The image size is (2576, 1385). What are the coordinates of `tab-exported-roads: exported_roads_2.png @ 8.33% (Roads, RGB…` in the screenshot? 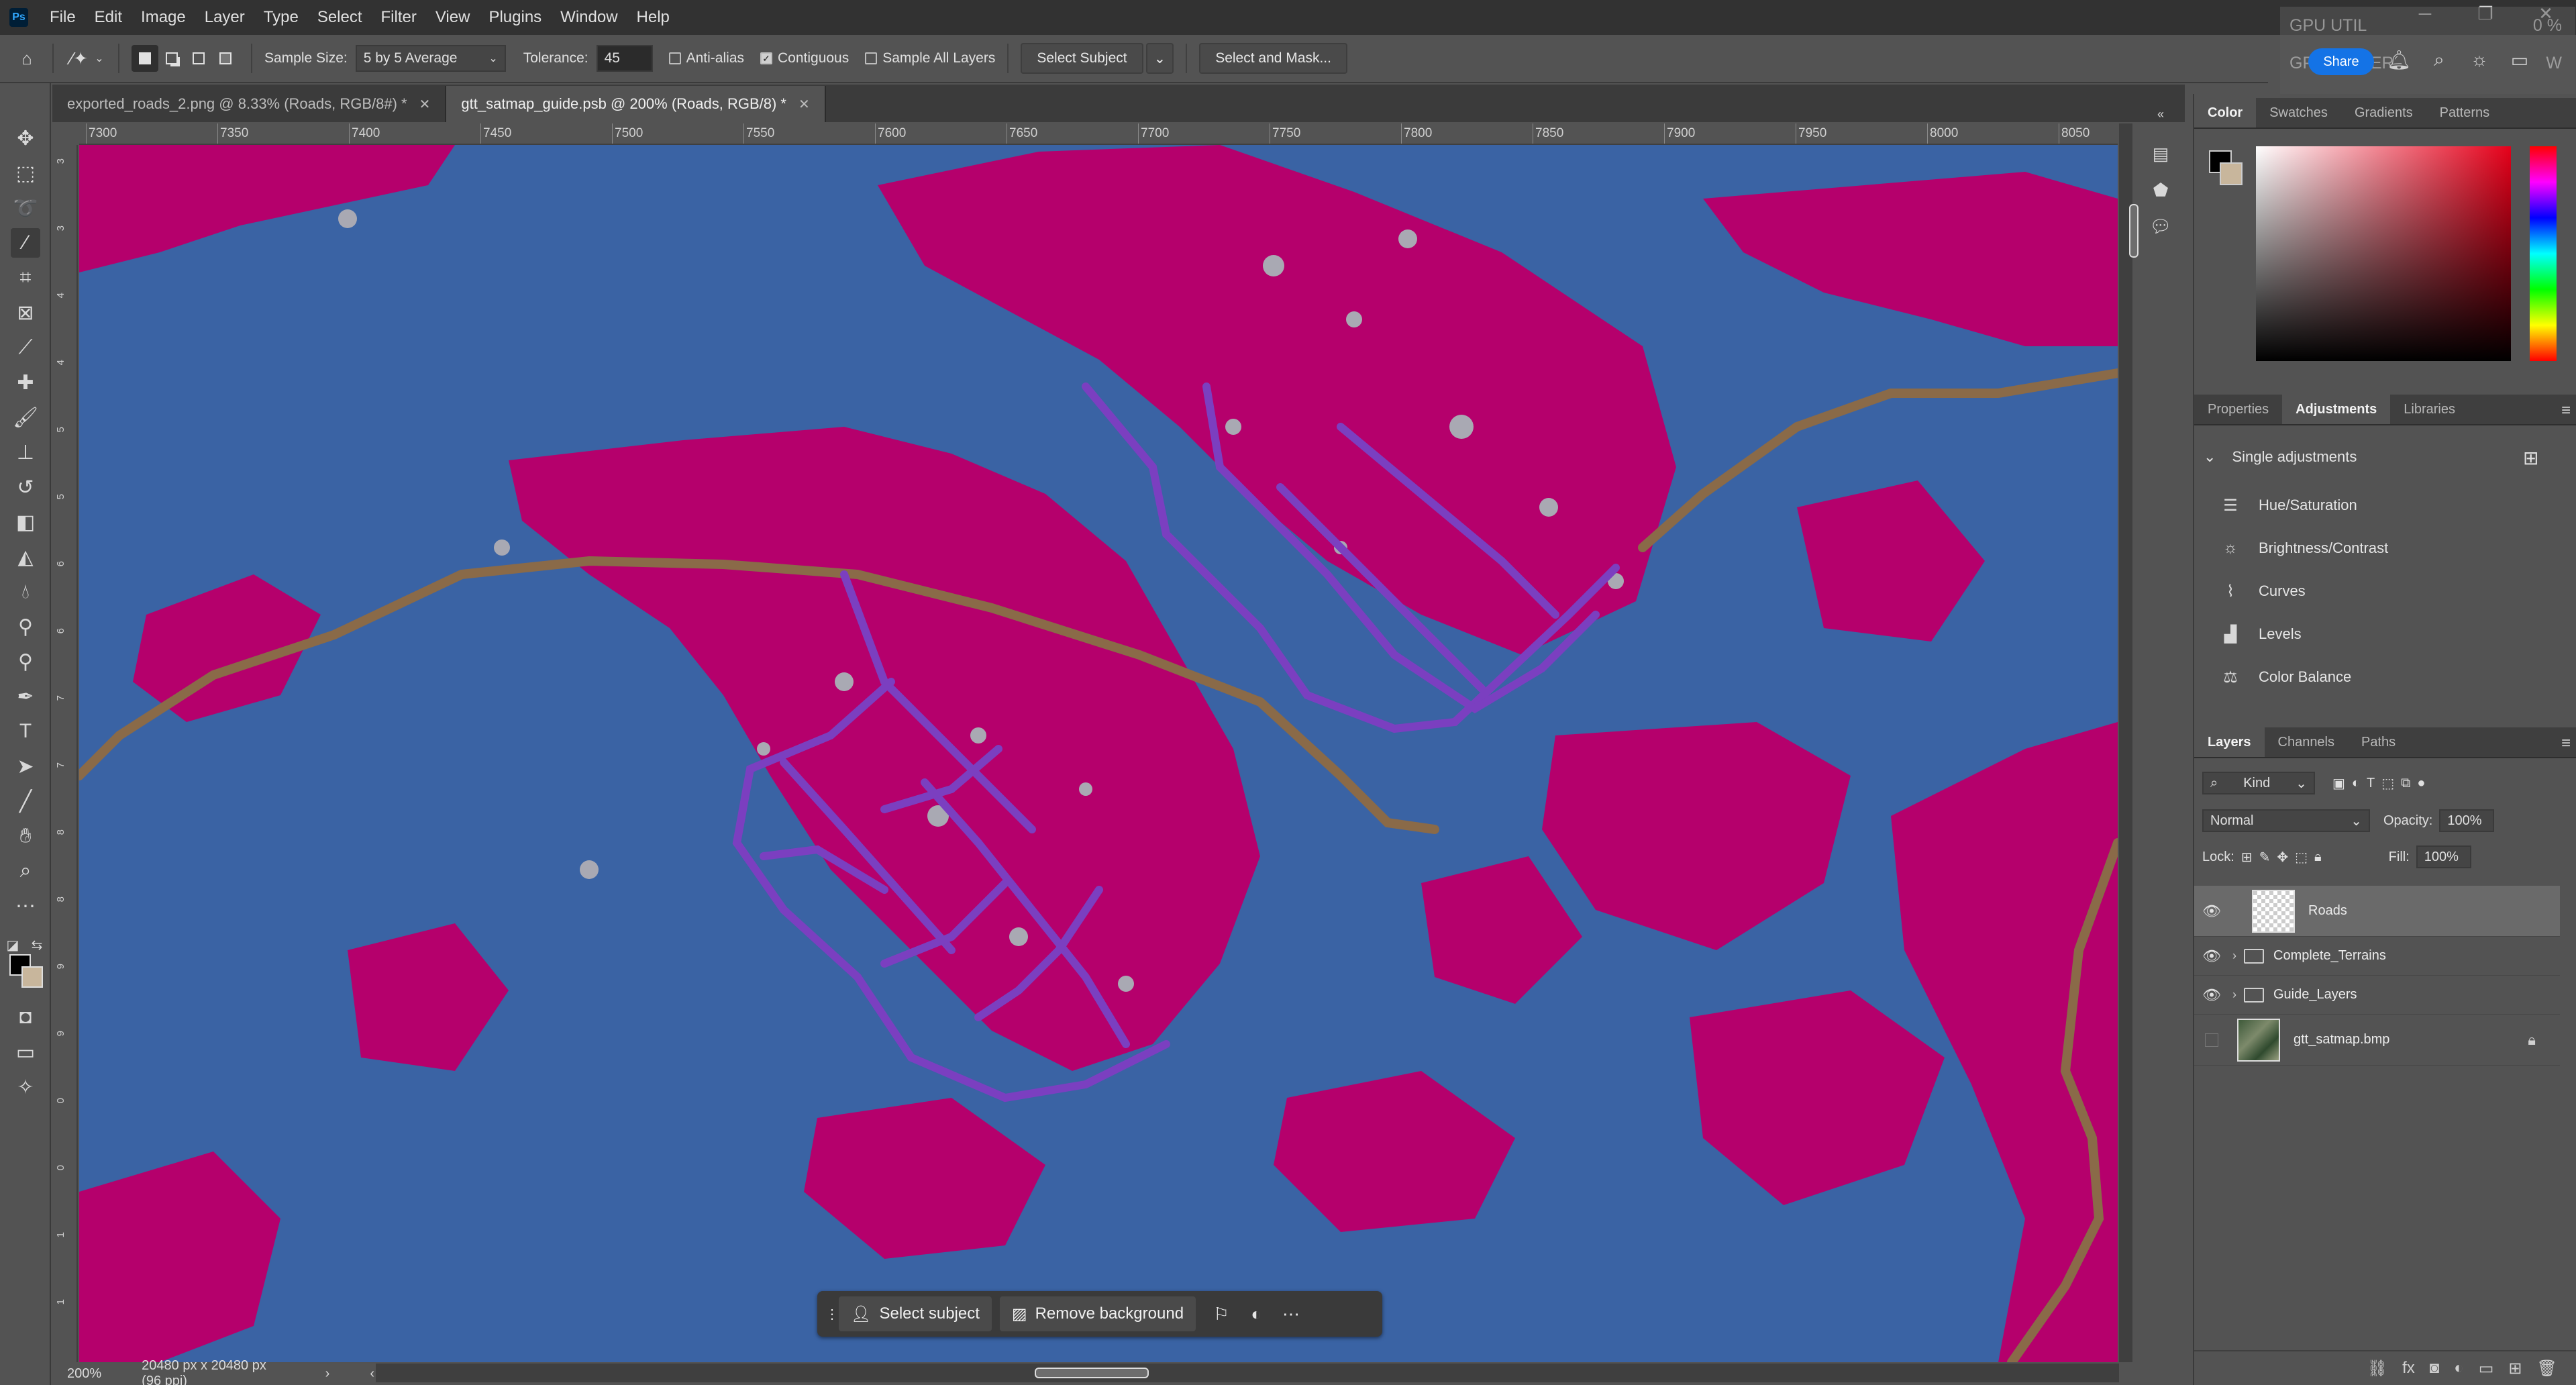 It's located at (249, 104).